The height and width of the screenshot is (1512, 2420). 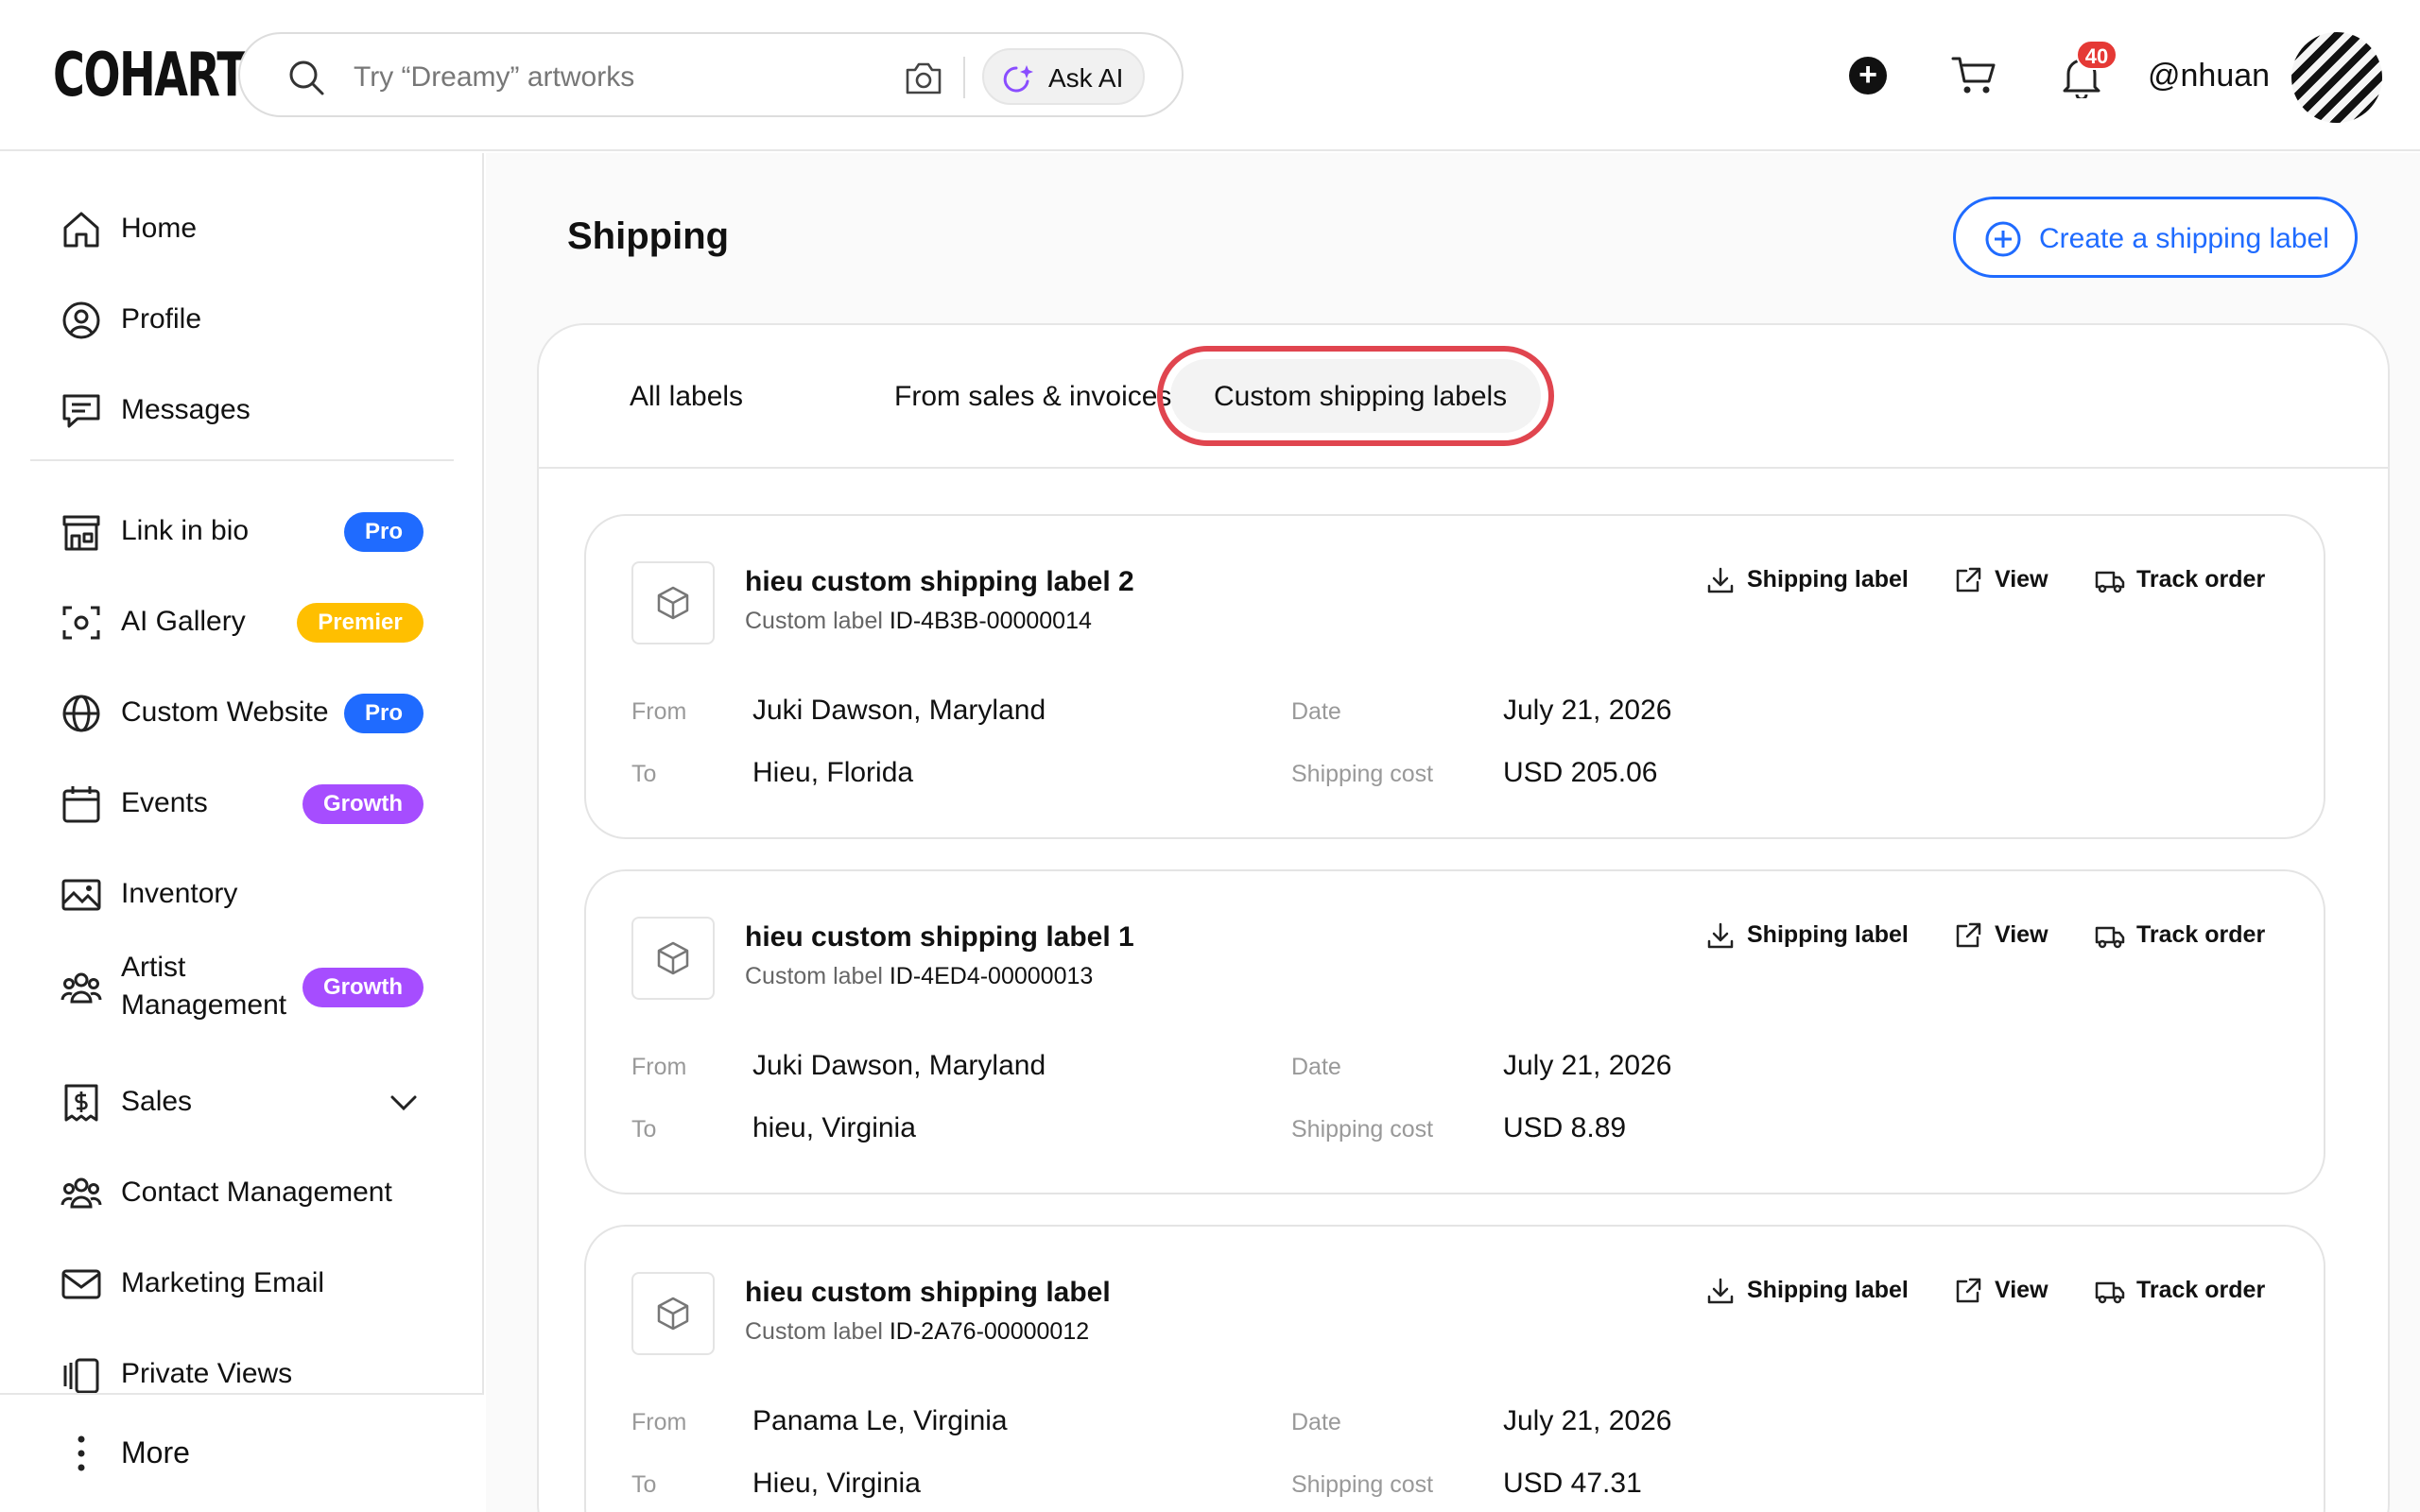 What do you see at coordinates (880, 1420) in the screenshot?
I see `from-value: Panama Le, Virginia` at bounding box center [880, 1420].